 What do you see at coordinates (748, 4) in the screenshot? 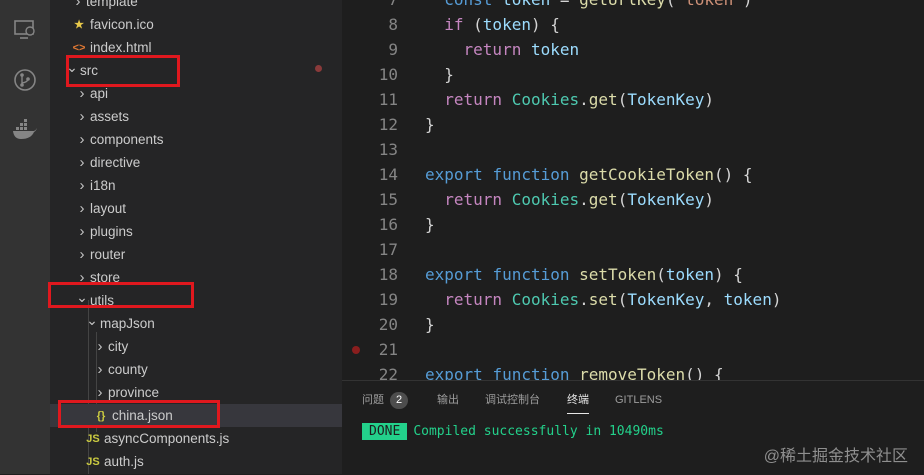
I see `code-token: )` at bounding box center [748, 4].